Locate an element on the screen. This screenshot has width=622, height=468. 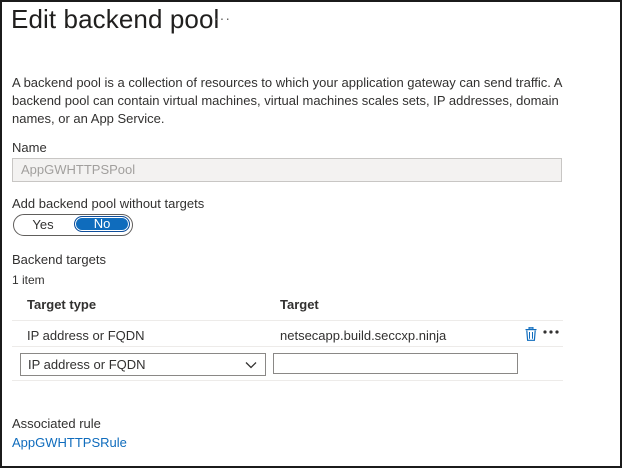
row-target-type: IP address or FQDN is located at coordinates (86, 335).